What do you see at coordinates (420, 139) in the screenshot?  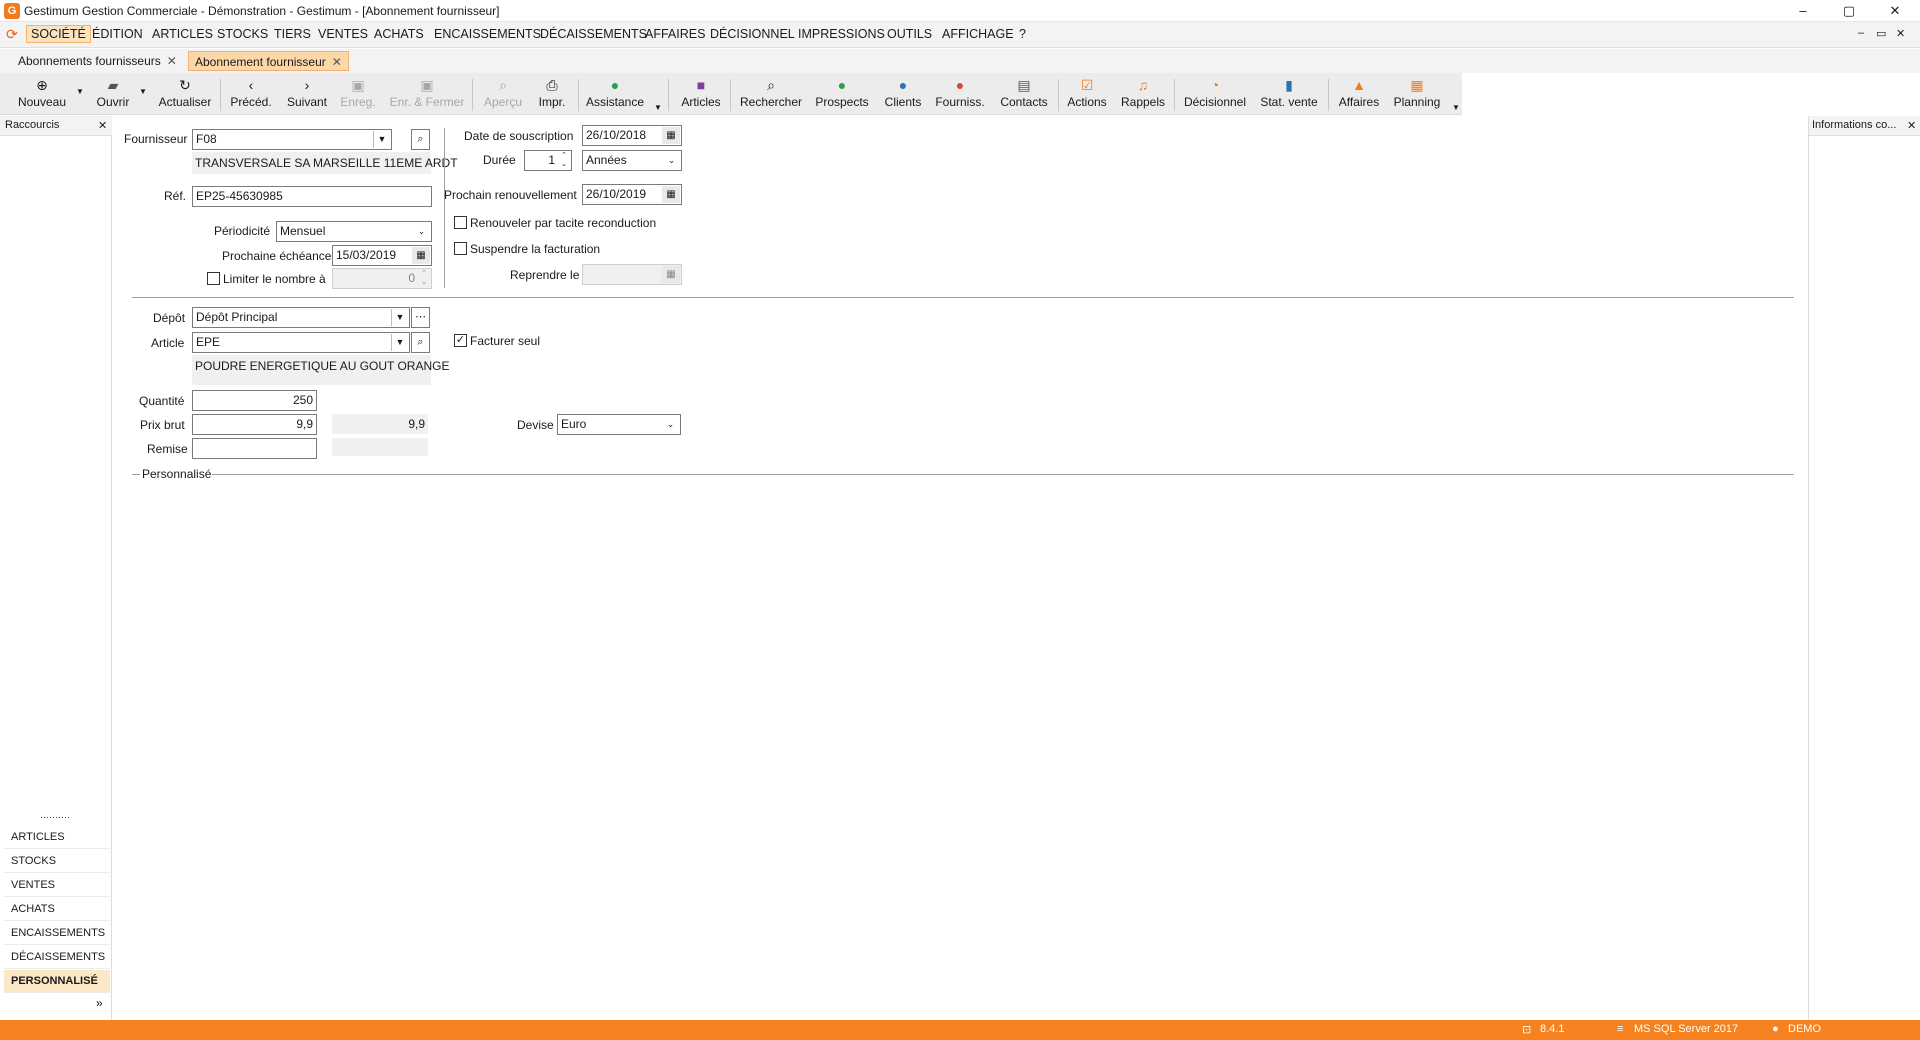 I see `fournisseur-search-button: ⌕` at bounding box center [420, 139].